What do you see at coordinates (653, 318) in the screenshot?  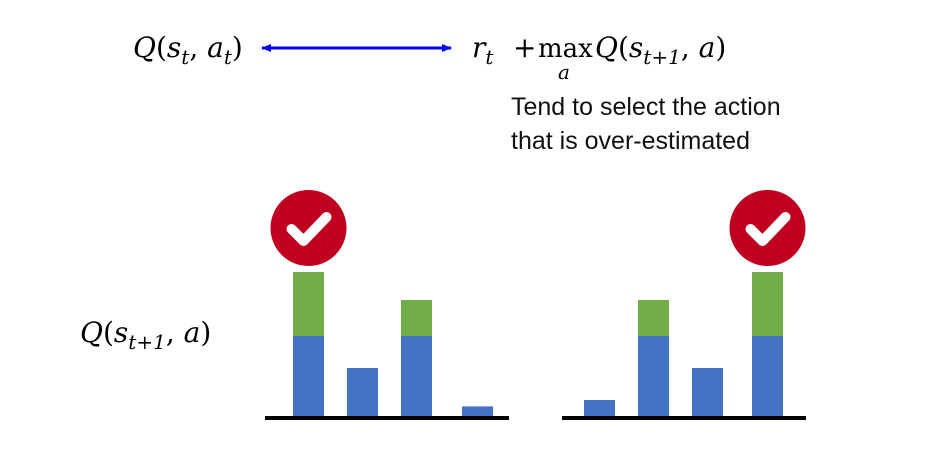 I see `chart-2-bar-2-over-estimate` at bounding box center [653, 318].